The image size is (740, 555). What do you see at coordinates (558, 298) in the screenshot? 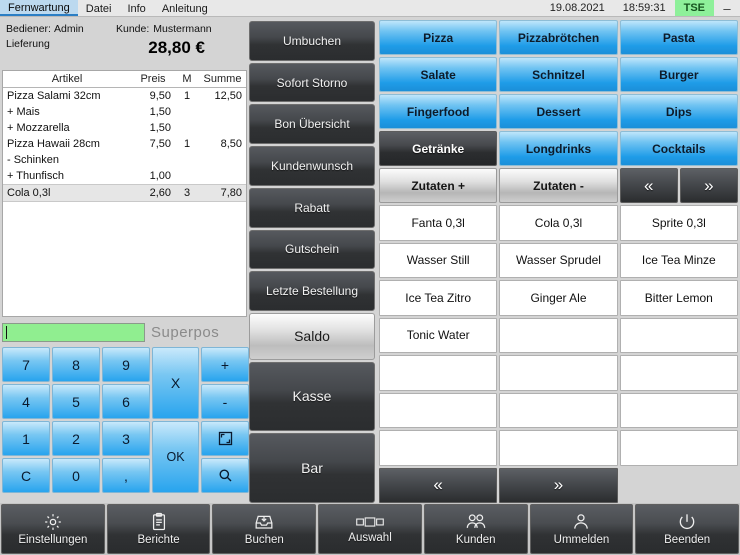
I see `product-ginger-ale: Ginger Ale` at bounding box center [558, 298].